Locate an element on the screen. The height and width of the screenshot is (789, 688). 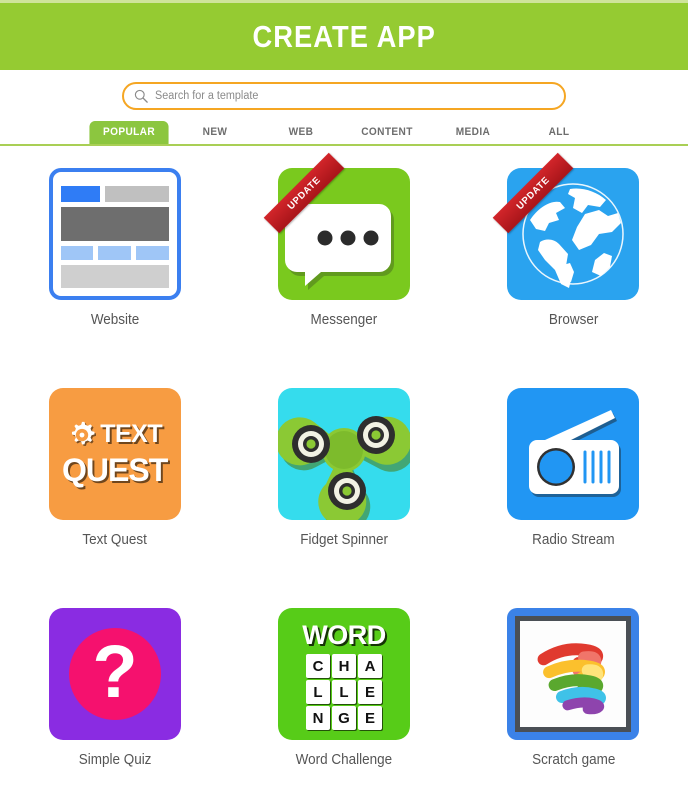
template-label: Website is located at coordinates (114, 320).